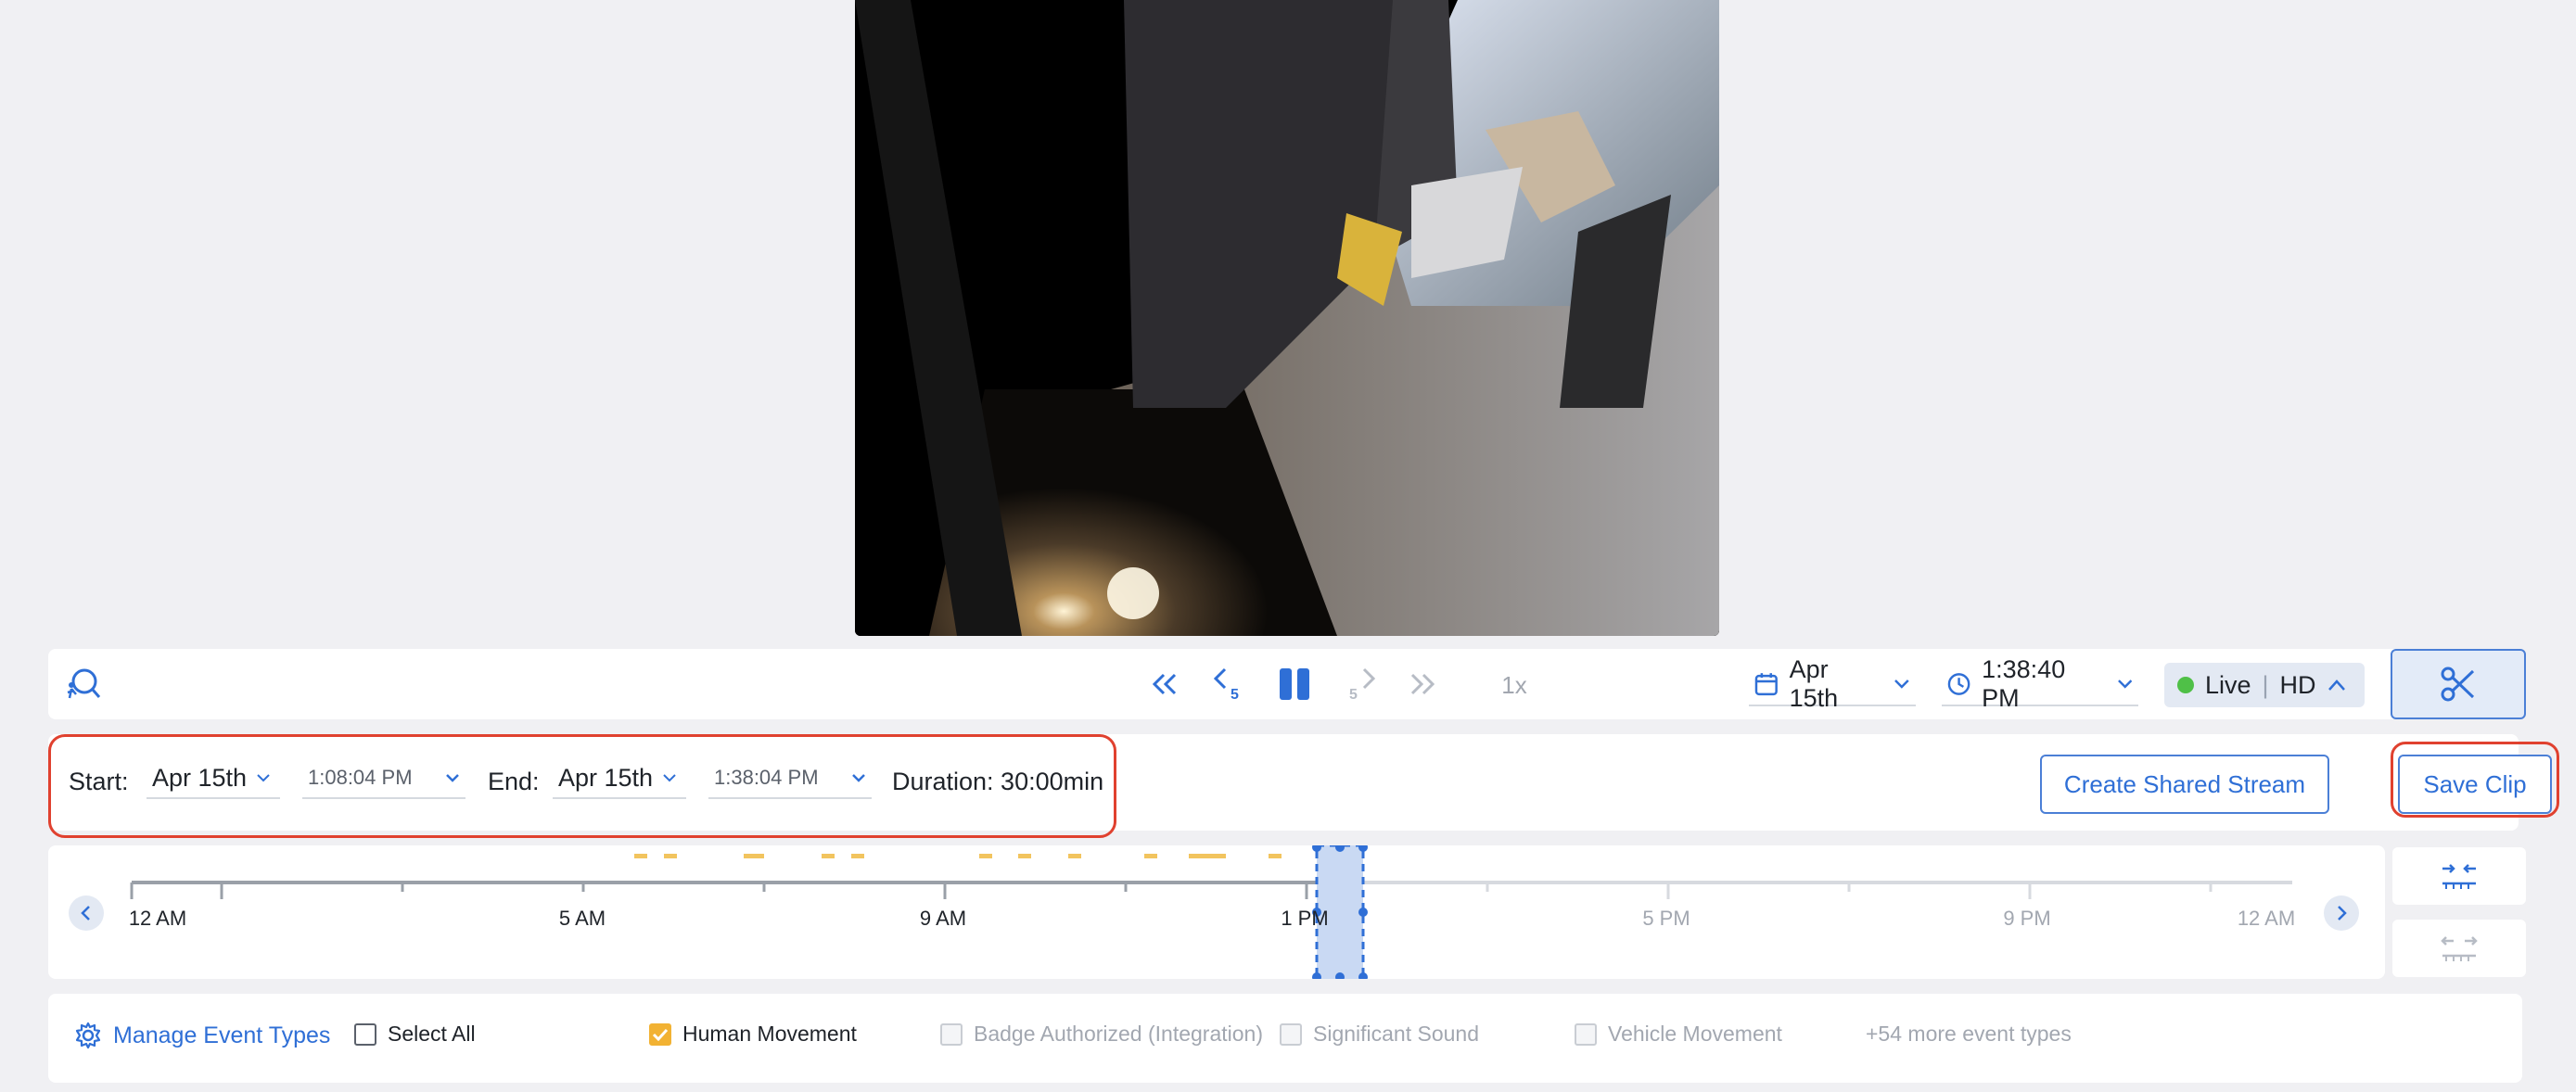 The width and height of the screenshot is (2576, 1092). I want to click on end-date-select: Apr 15th, so click(619, 778).